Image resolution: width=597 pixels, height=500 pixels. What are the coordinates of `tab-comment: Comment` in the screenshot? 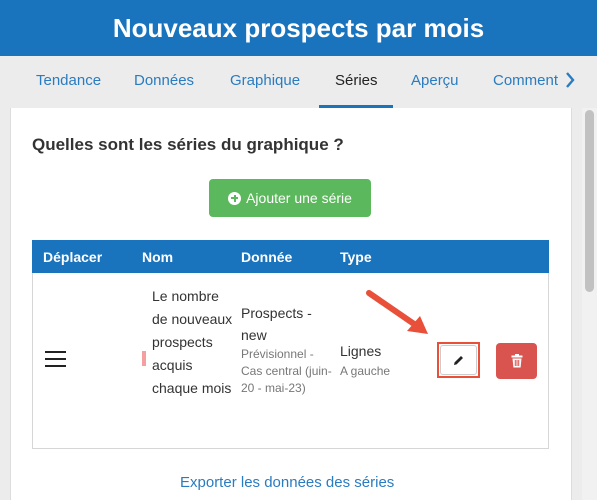 It's located at (525, 80).